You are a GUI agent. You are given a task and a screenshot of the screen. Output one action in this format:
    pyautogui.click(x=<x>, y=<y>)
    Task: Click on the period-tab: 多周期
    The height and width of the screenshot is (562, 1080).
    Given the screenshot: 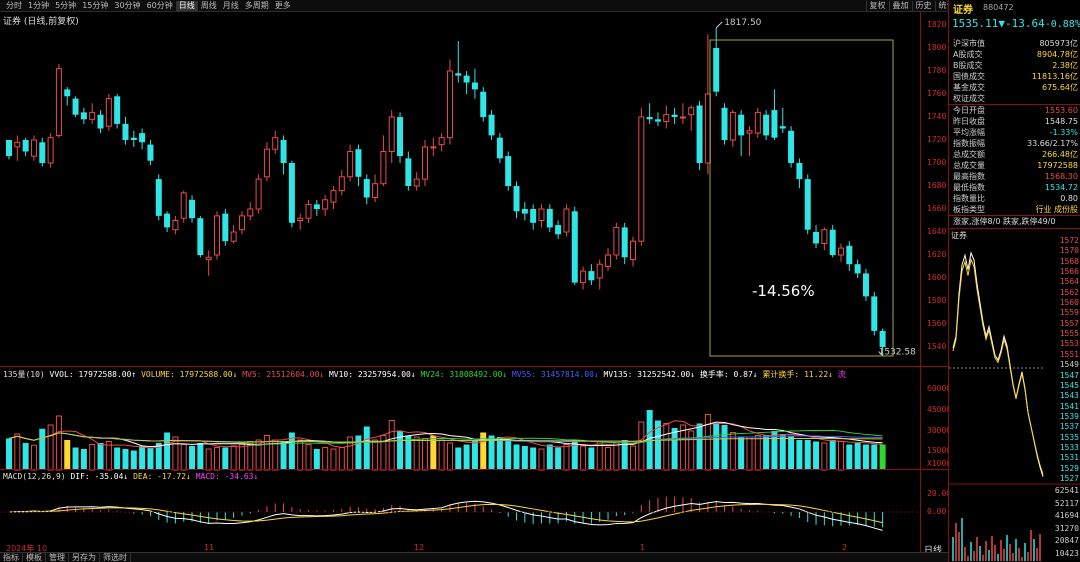 What is the action you would take?
    pyautogui.click(x=257, y=6)
    